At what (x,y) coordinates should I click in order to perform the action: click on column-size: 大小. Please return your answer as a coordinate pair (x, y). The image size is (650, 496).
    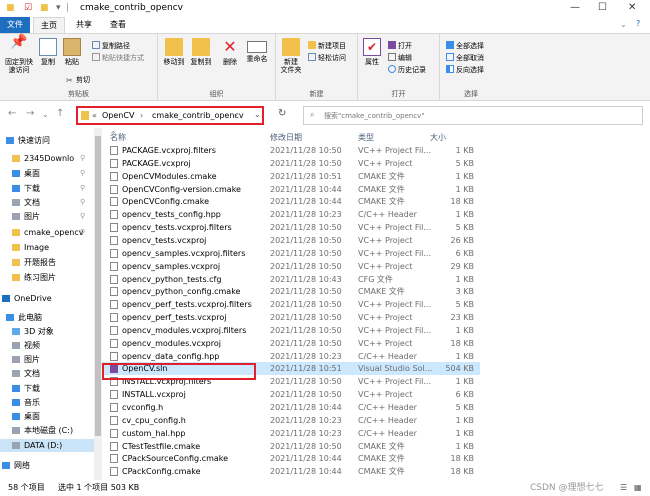
    Looking at the image, I should click on (438, 137).